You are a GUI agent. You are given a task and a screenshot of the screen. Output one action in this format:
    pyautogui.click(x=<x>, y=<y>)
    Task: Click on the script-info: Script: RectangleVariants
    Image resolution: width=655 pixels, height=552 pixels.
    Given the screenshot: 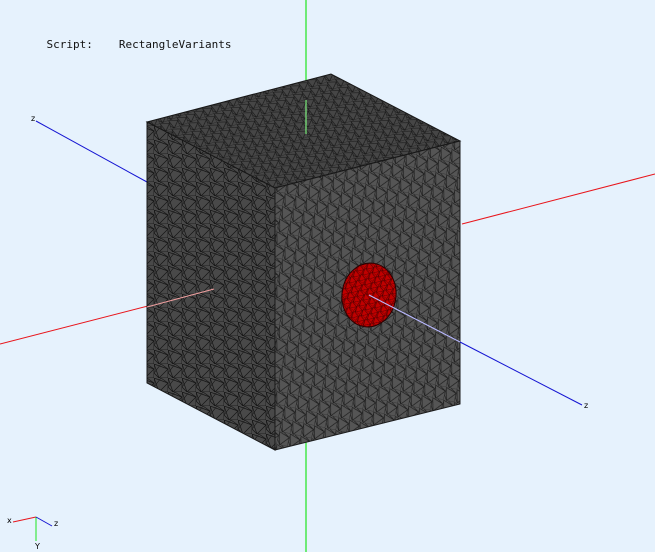 What is the action you would take?
    pyautogui.click(x=126, y=44)
    